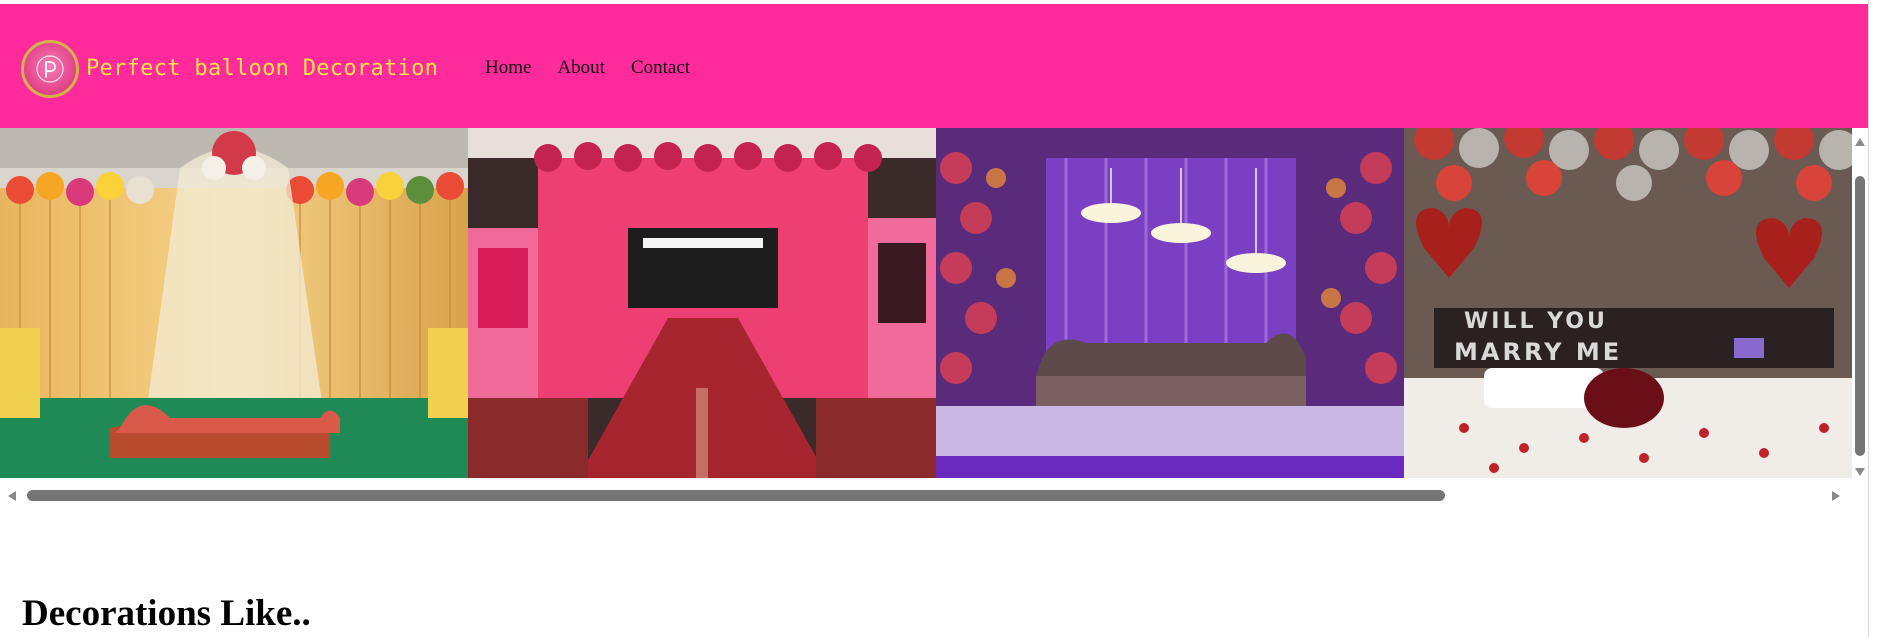 This screenshot has height=637, width=1880. Describe the element at coordinates (508, 68) in the screenshot. I see `nav-home-link: Home` at that location.